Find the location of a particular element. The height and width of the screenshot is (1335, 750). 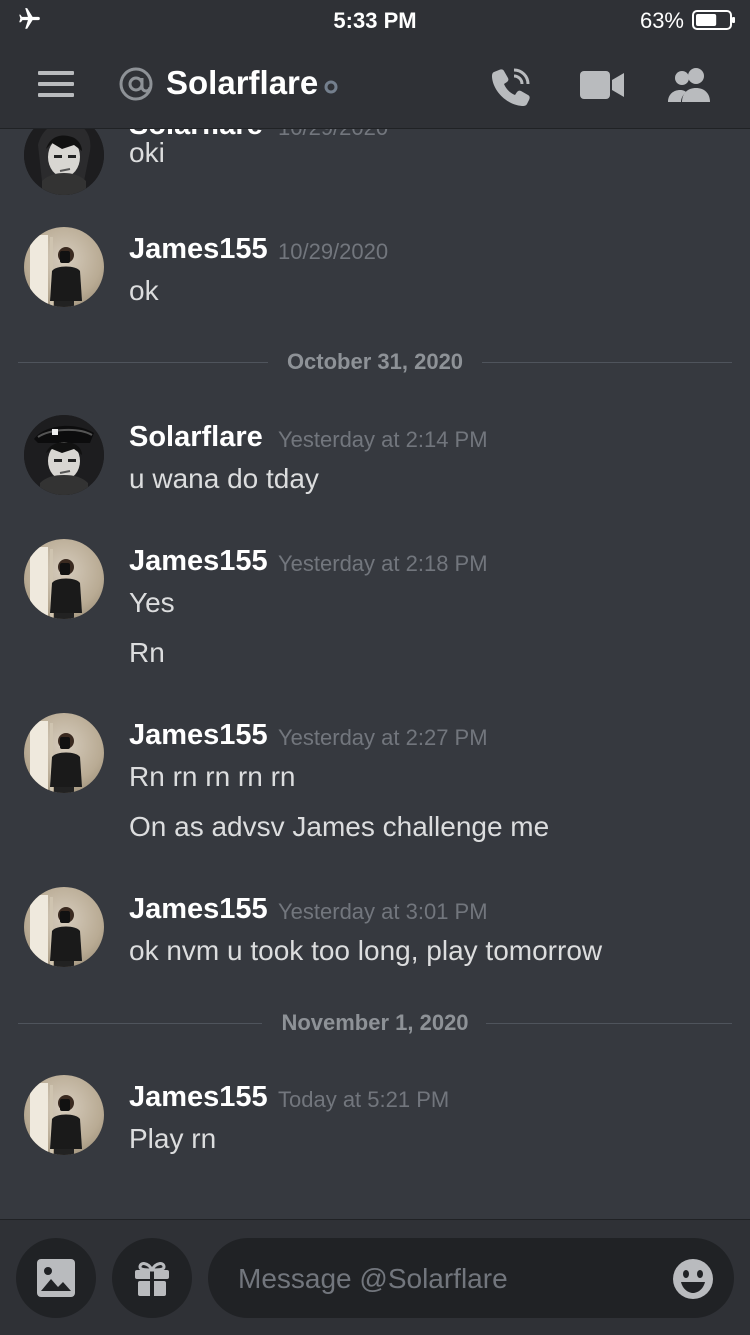

date-divider: November 1, 2020 is located at coordinates (375, 1022).